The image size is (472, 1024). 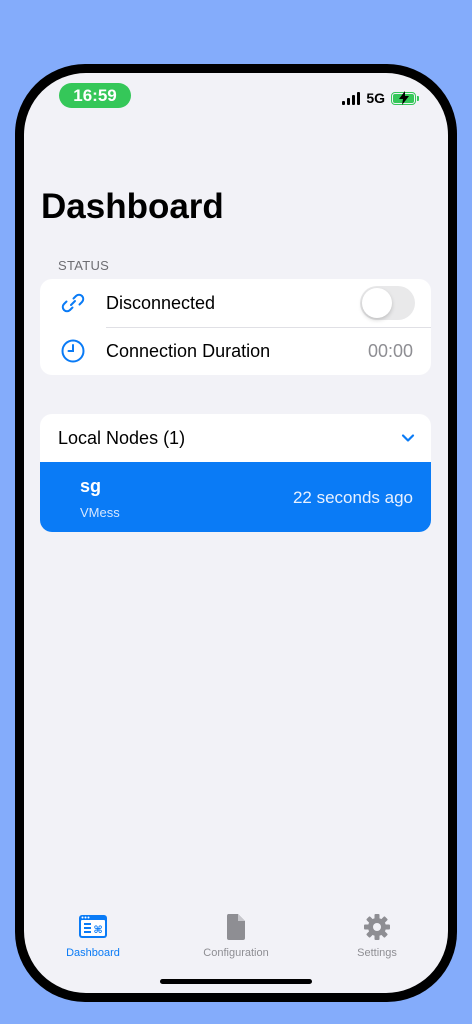 I want to click on local-nodes-card: Local Nodes (1) sg VMess 22 seconds ago, so click(x=235, y=473).